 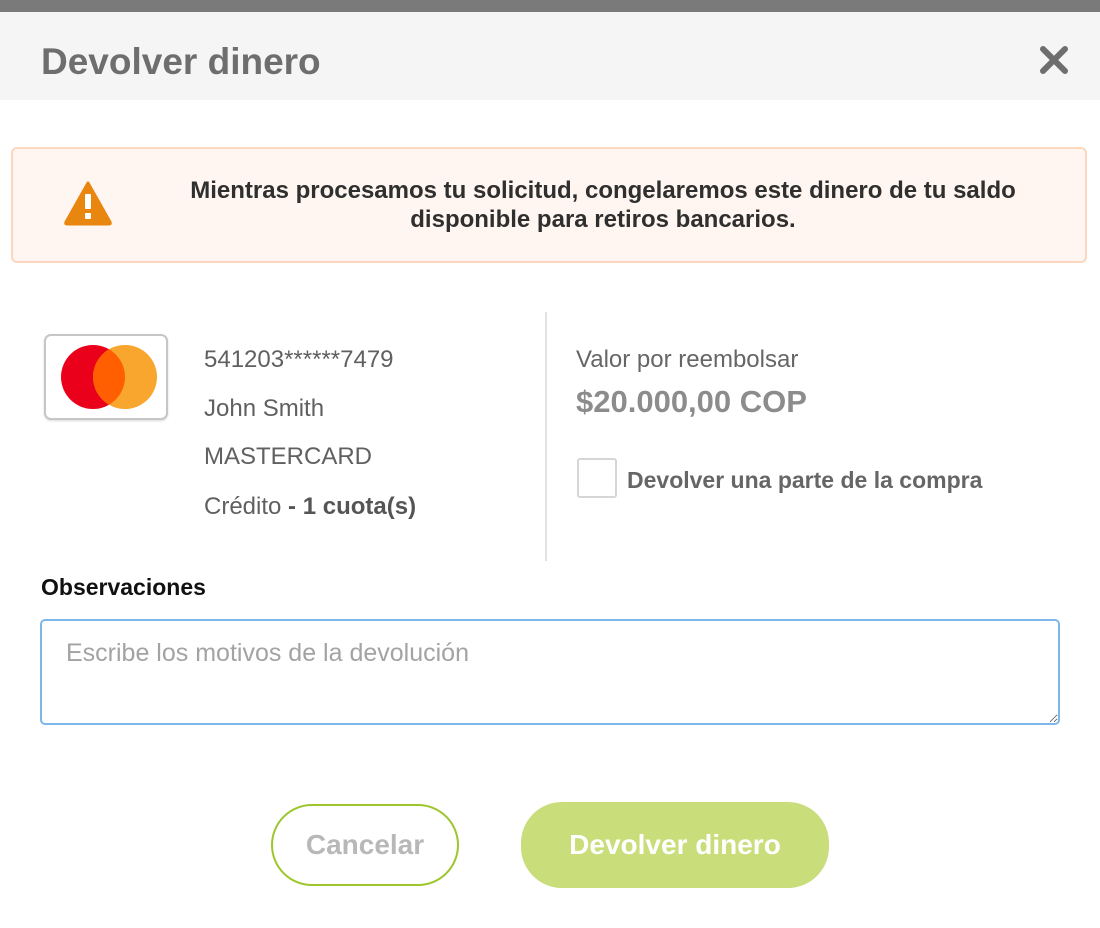 I want to click on refund-value-label: Valor por reembolsar, so click(x=687, y=359).